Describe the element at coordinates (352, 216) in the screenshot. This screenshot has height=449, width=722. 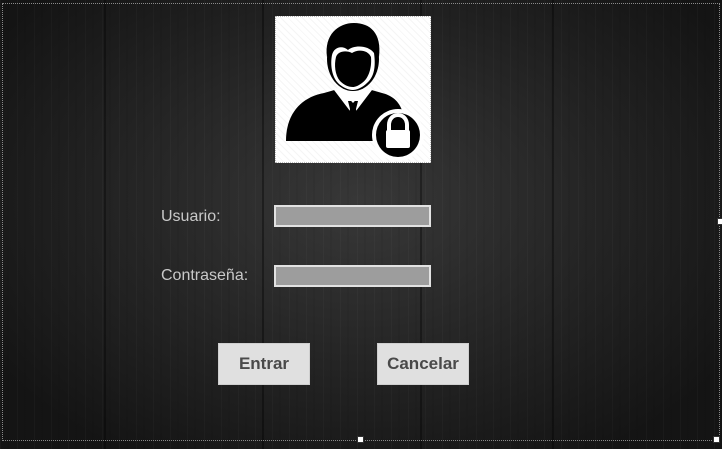
I see `user-input` at that location.